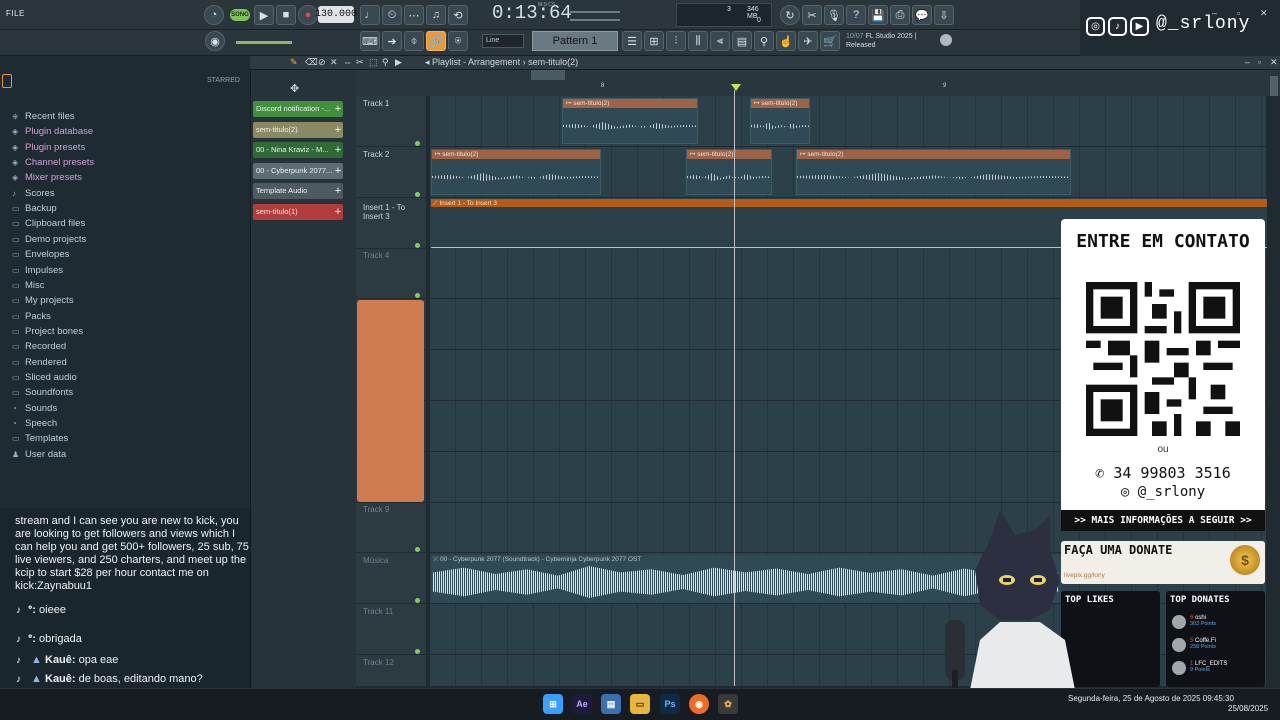 The width and height of the screenshot is (1280, 720). What do you see at coordinates (47, 332) in the screenshot?
I see `browser-item: ▭ Project bones` at bounding box center [47, 332].